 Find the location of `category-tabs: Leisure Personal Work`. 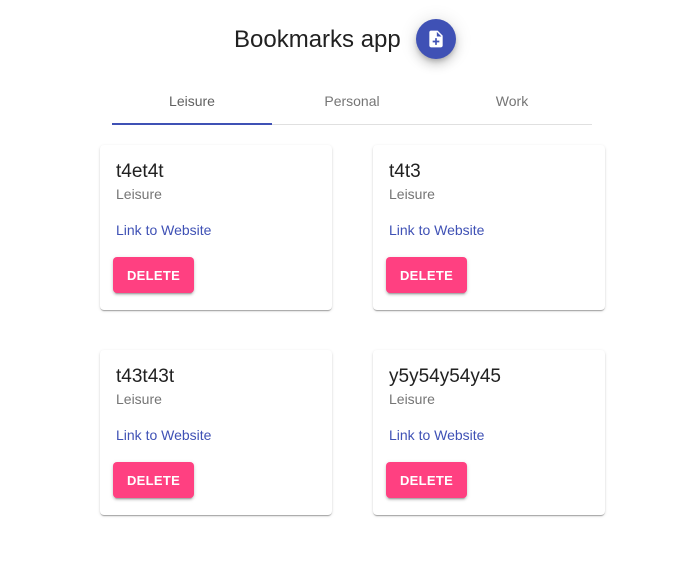

category-tabs: Leisure Personal Work is located at coordinates (352, 101).